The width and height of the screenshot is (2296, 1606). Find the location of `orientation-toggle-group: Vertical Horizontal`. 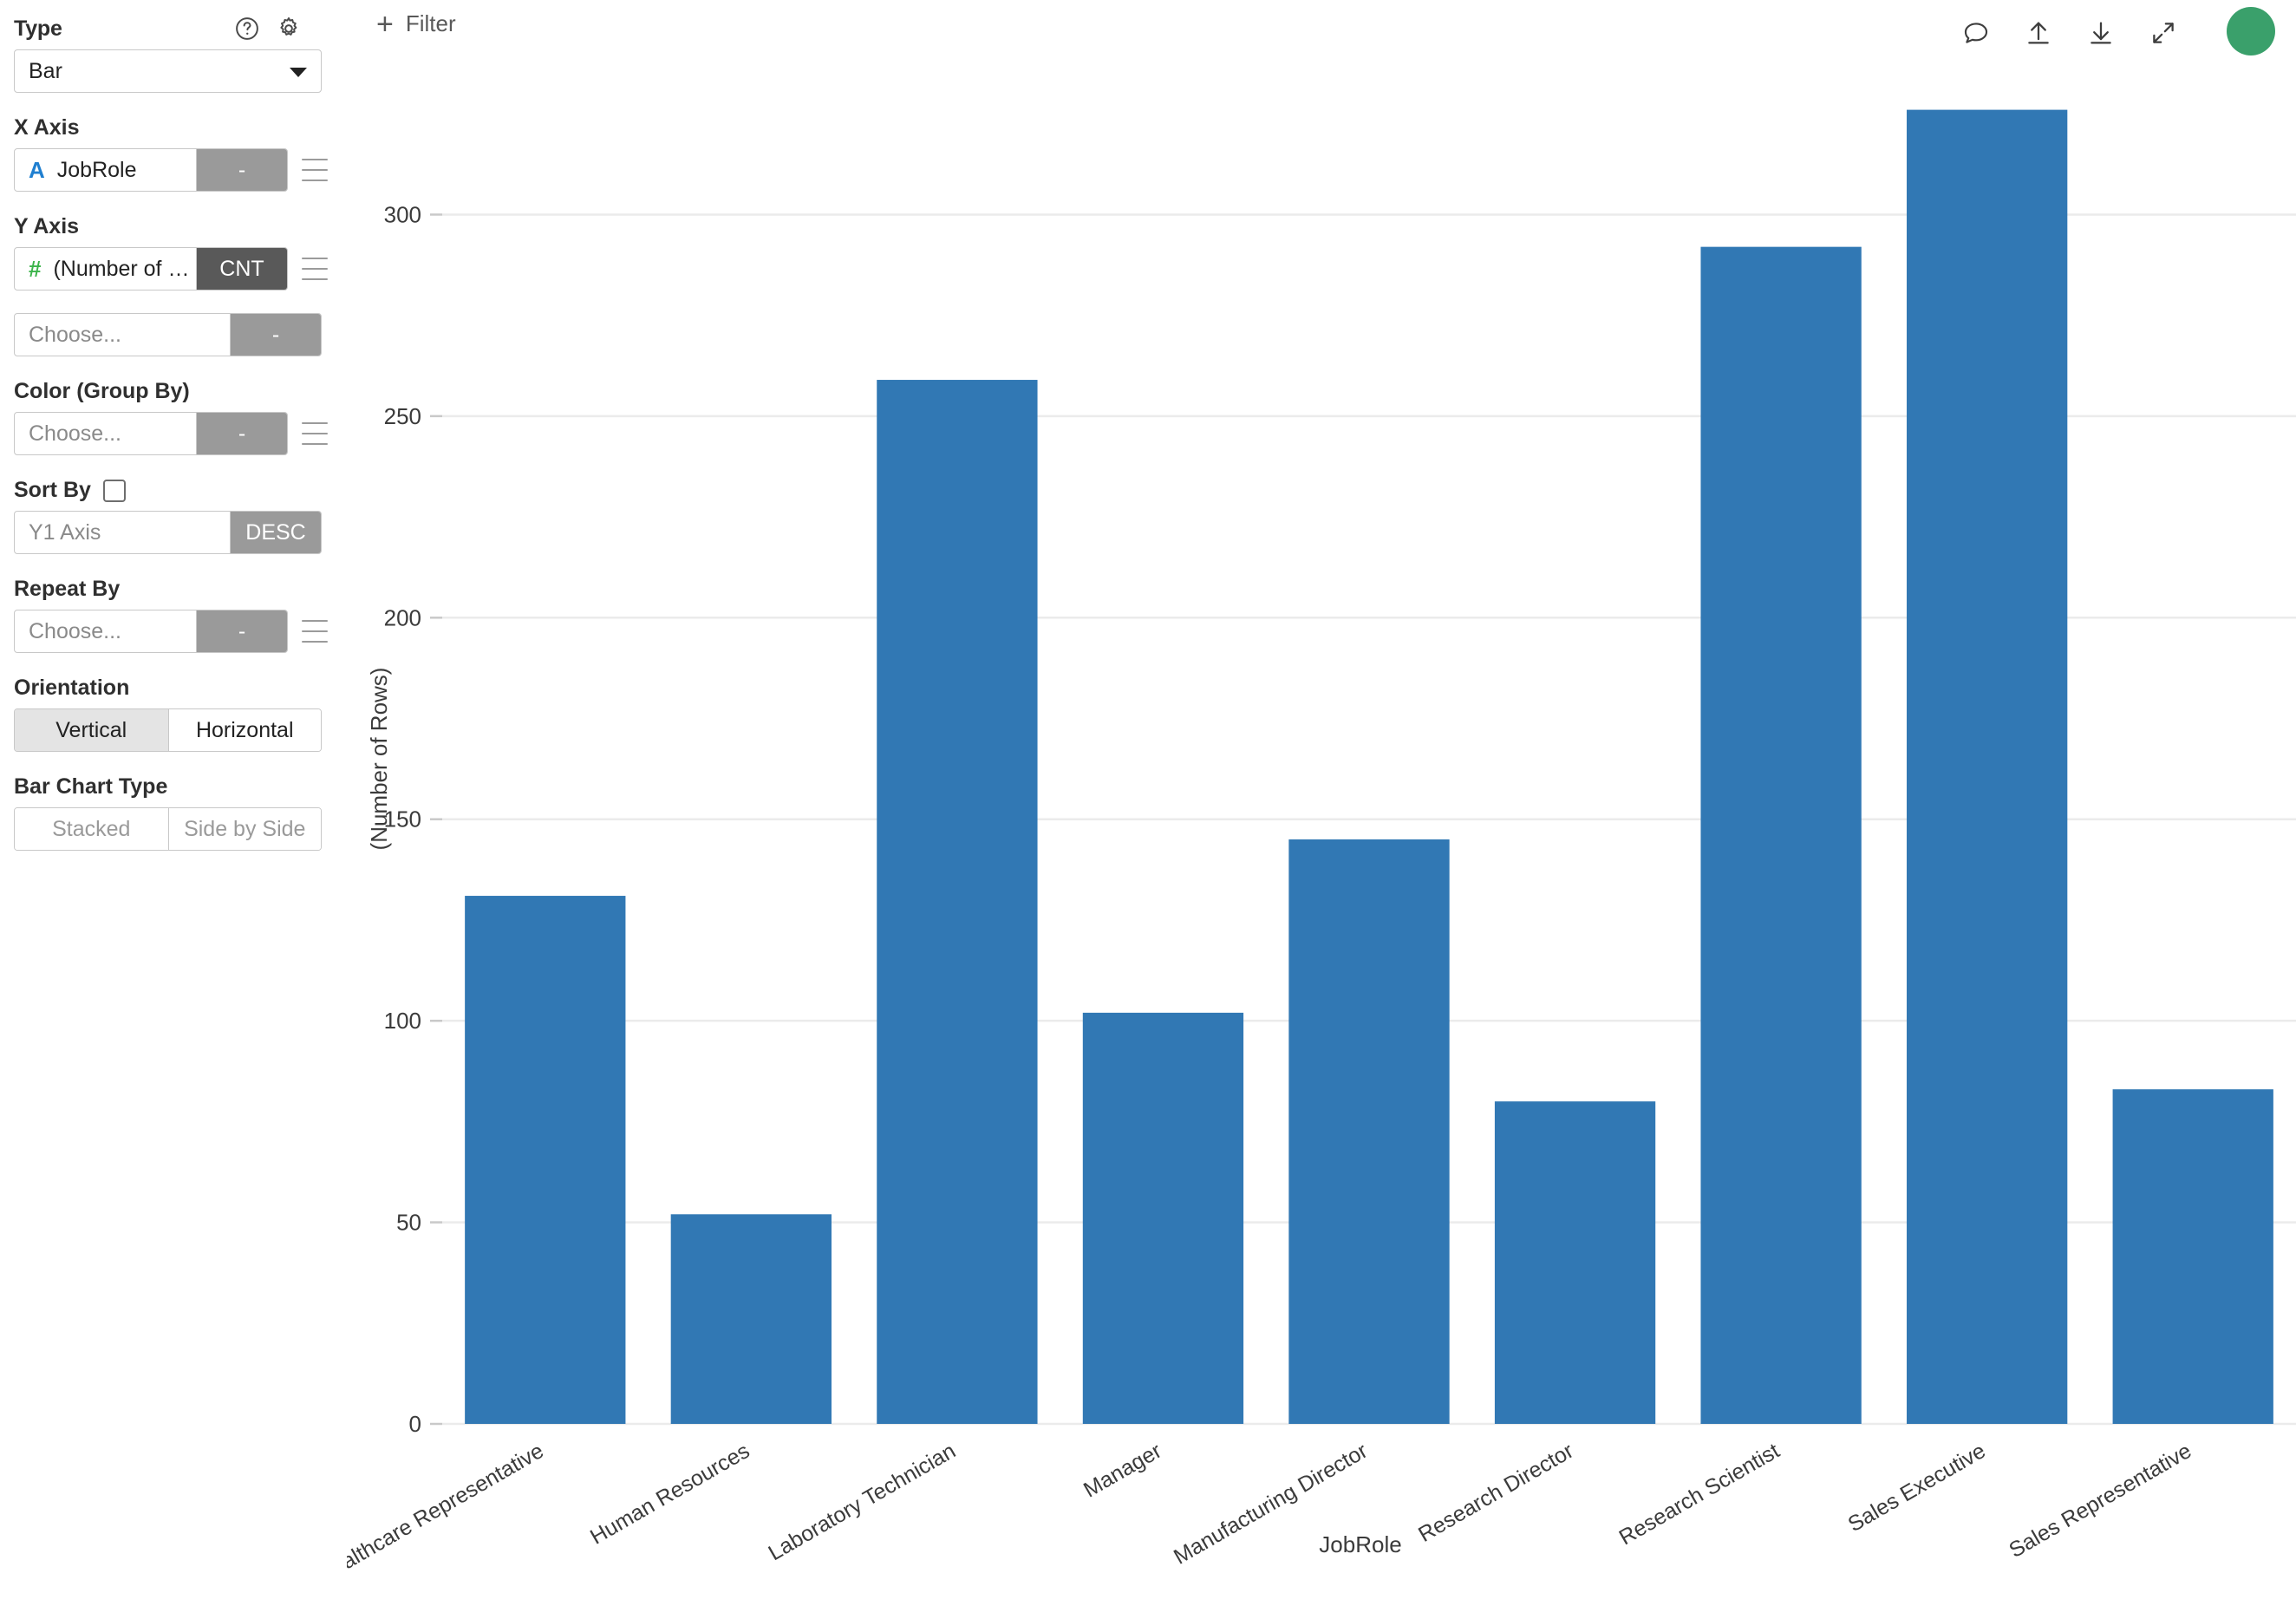

orientation-toggle-group: Vertical Horizontal is located at coordinates (168, 730).